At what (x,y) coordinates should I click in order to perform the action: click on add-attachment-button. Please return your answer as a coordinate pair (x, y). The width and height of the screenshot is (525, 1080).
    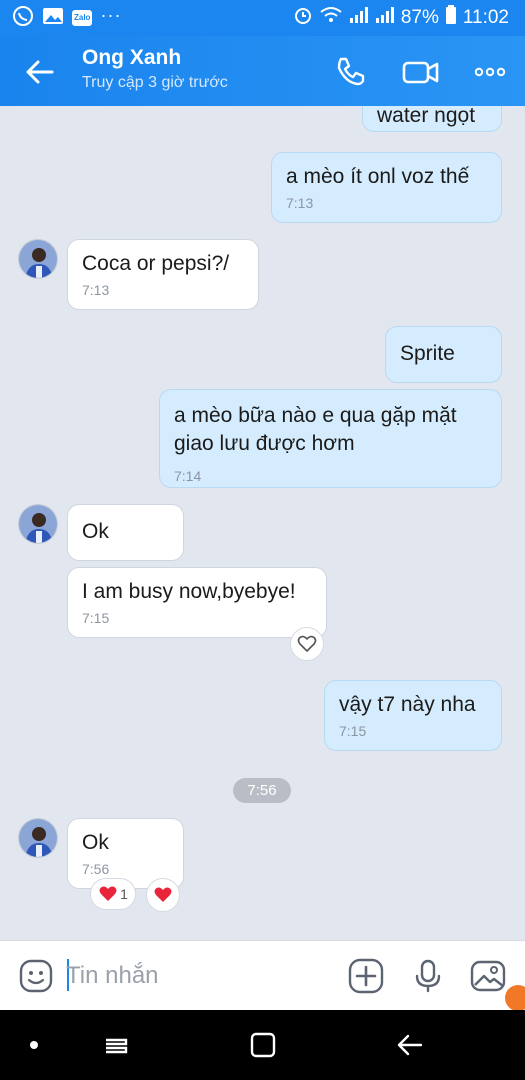
    Looking at the image, I should click on (366, 976).